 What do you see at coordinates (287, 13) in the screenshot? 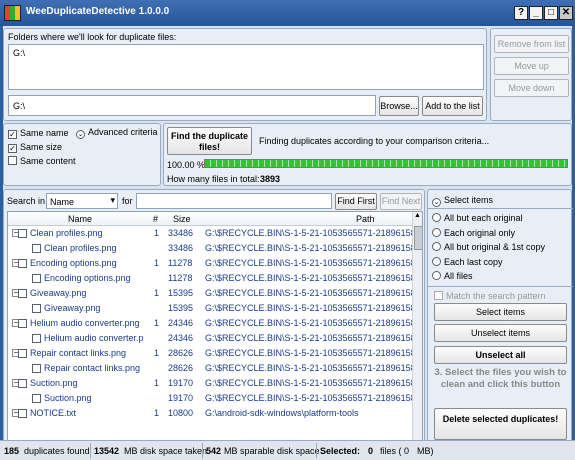
I see `title-bar: WeeDuplicateDetective 1.0.0.0 ? _ □ ✕` at bounding box center [287, 13].